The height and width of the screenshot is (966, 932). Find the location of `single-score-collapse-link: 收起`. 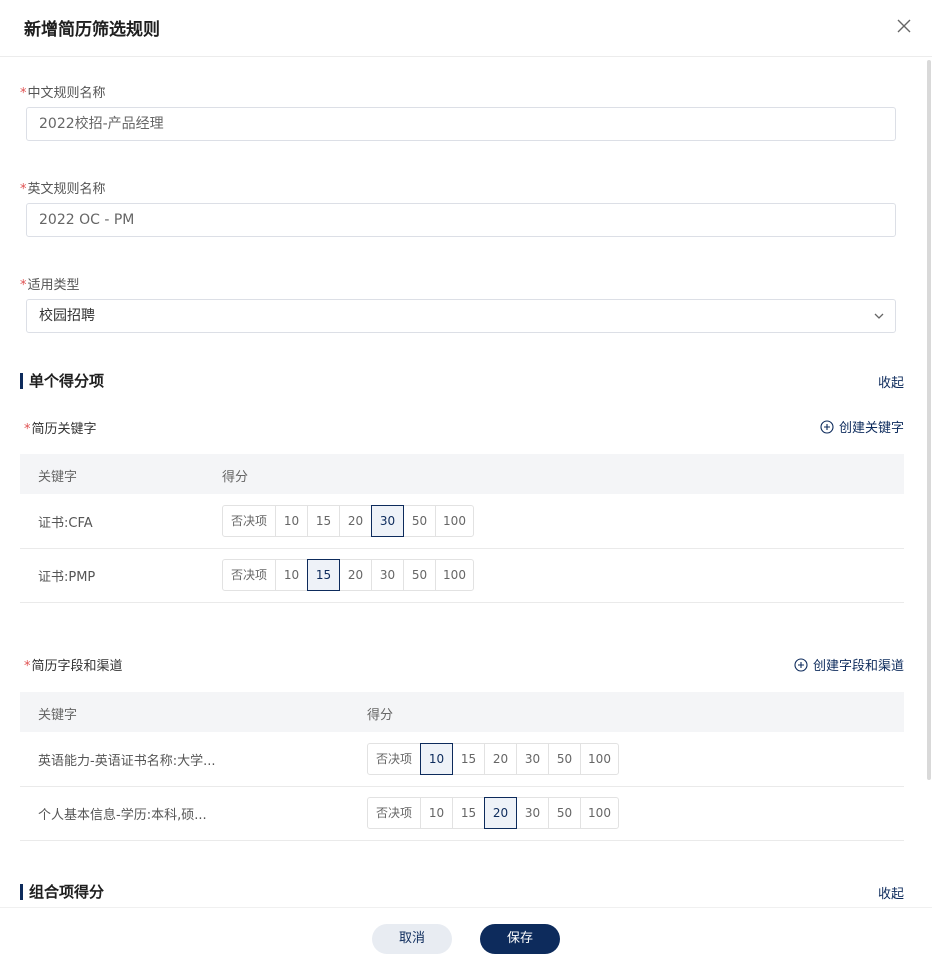

single-score-collapse-link: 收起 is located at coordinates (891, 381).